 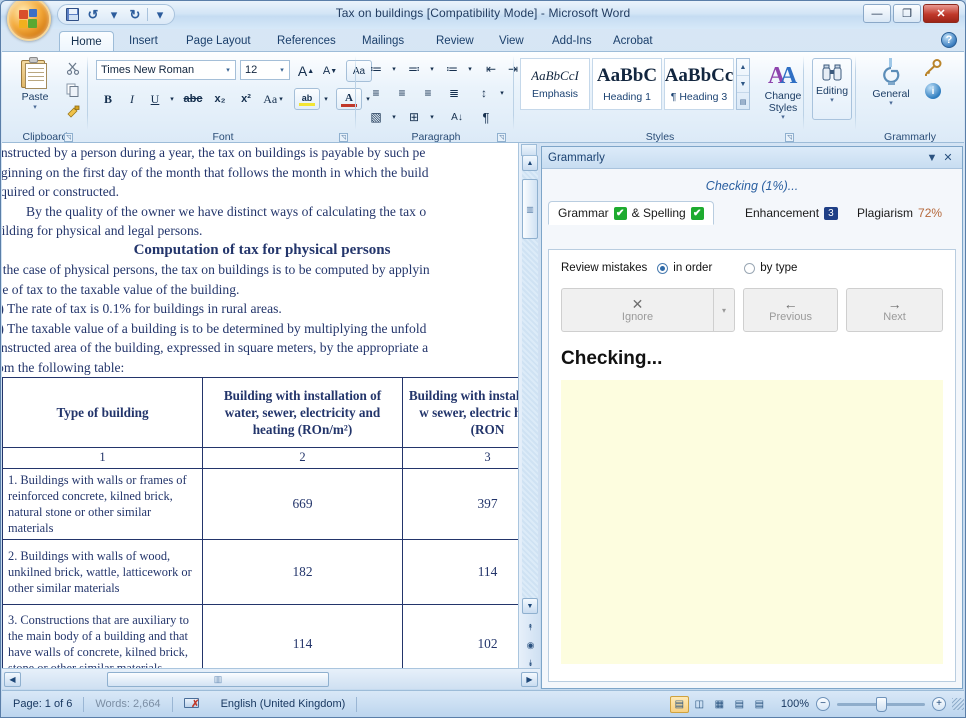 What do you see at coordinates (949, 40) in the screenshot?
I see `help-button: ?` at bounding box center [949, 40].